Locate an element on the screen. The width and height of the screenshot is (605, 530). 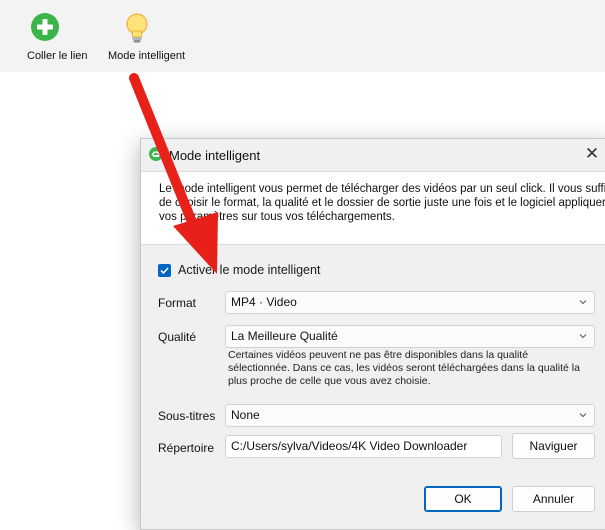
plus-circle-icon is located at coordinates (45, 29).